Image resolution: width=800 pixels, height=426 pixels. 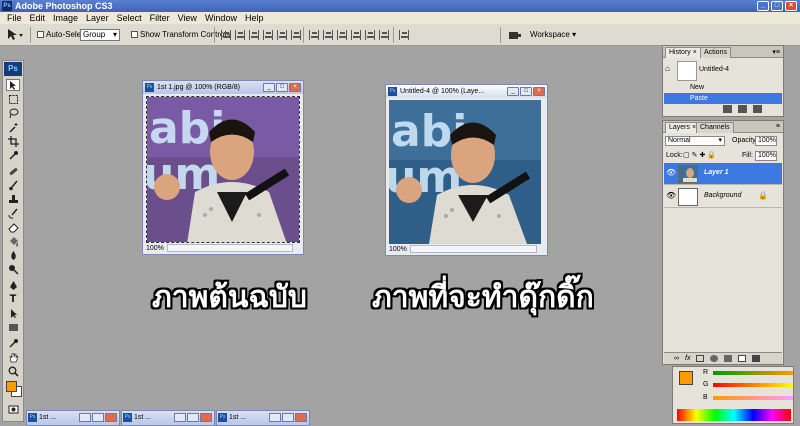 What do you see at coordinates (766, 156) in the screenshot?
I see `fill-field: 100%` at bounding box center [766, 156].